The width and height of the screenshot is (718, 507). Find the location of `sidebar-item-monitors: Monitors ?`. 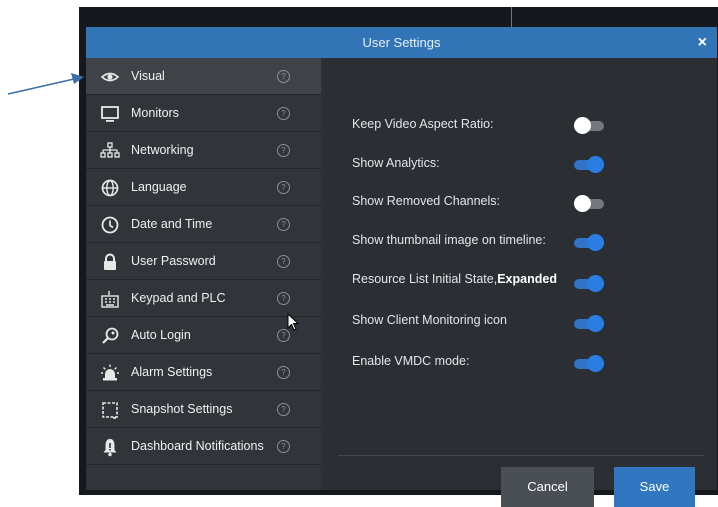

sidebar-item-monitors: Monitors ? is located at coordinates (203, 113).